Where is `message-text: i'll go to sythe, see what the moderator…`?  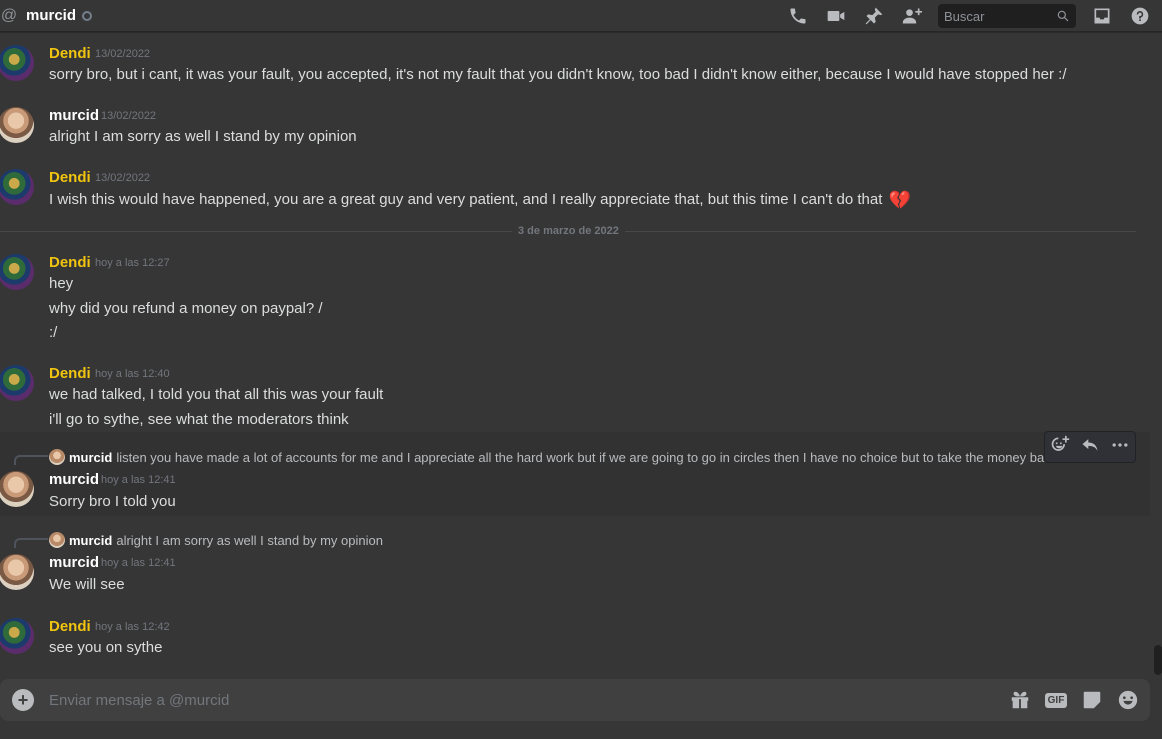 message-text: i'll go to sythe, see what the moderator… is located at coordinates (199, 419).